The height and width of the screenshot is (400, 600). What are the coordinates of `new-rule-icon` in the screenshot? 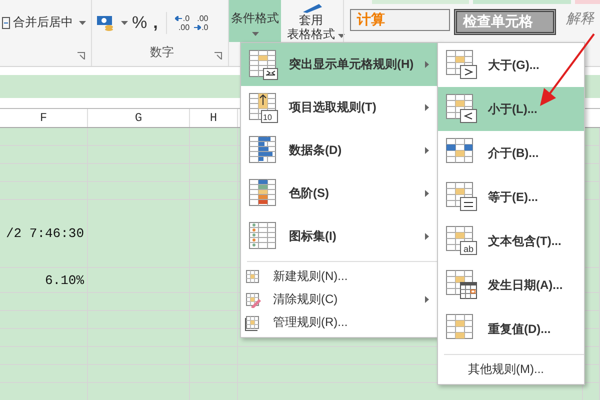 It's located at (253, 276).